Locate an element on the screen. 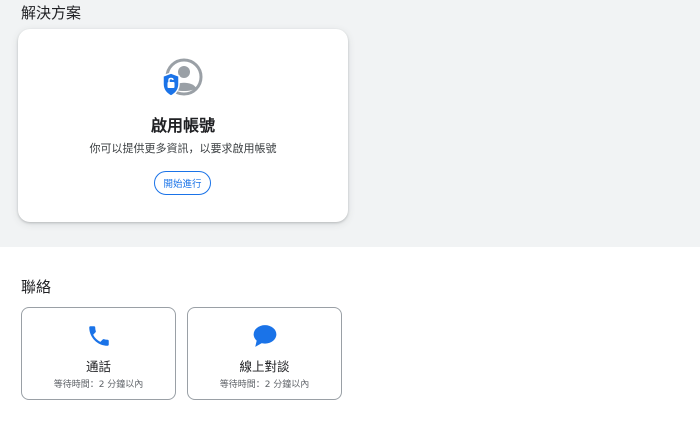 The height and width of the screenshot is (423, 700). contact-heading: 聯絡 is located at coordinates (36, 287).